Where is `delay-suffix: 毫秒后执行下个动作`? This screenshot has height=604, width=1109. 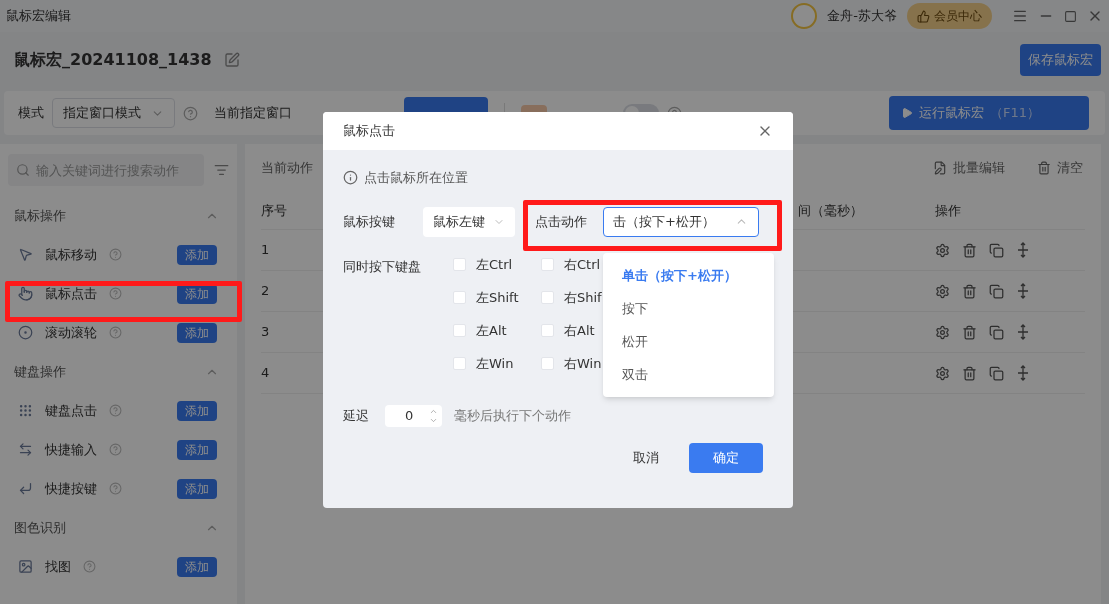
delay-suffix: 毫秒后执行下个动作 is located at coordinates (512, 415).